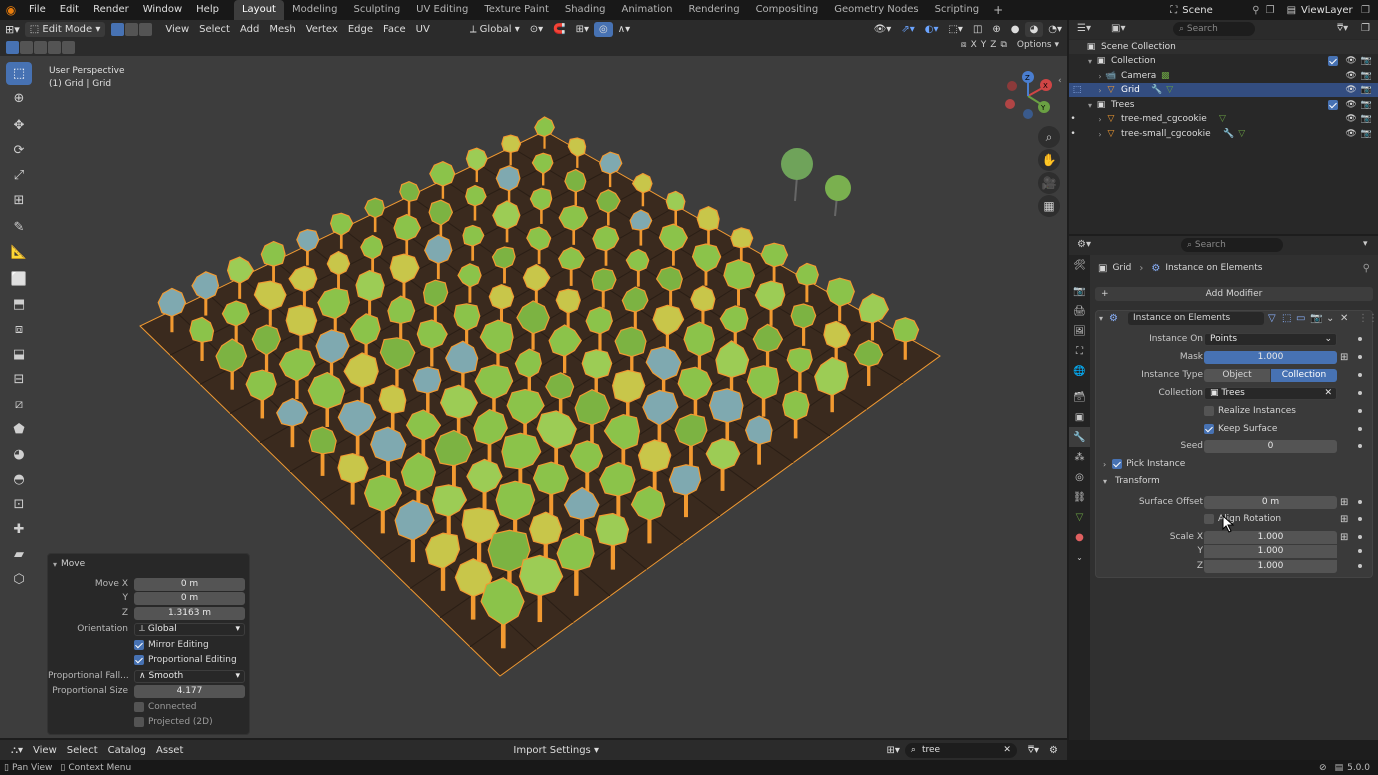 The image size is (1378, 775). What do you see at coordinates (964, 45) in the screenshot?
I see `mirror-icon: ⧈` at bounding box center [964, 45].